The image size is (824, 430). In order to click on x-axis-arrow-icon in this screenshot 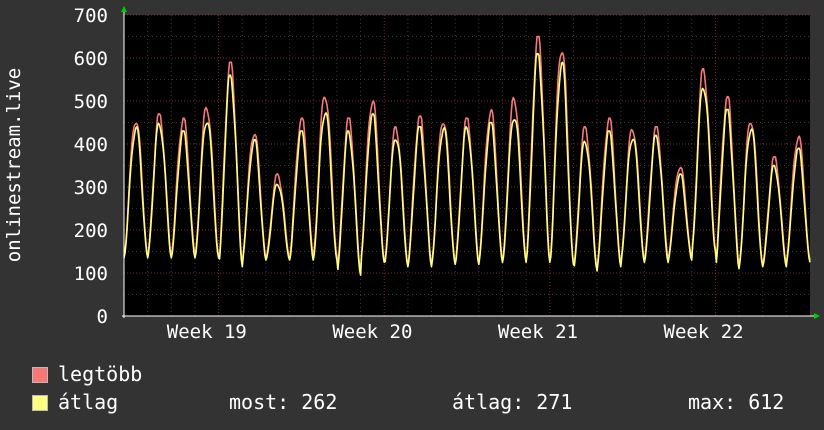, I will do `click(817, 316)`.